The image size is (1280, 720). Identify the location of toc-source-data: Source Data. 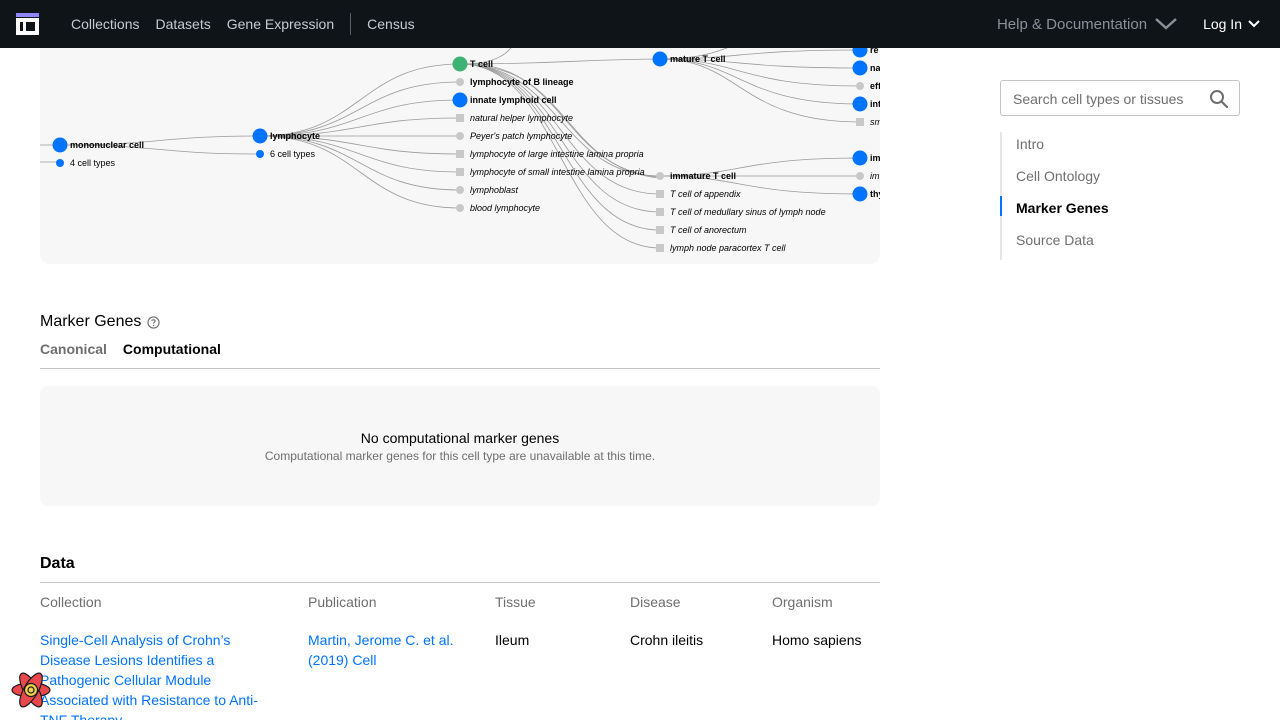
(1101, 244).